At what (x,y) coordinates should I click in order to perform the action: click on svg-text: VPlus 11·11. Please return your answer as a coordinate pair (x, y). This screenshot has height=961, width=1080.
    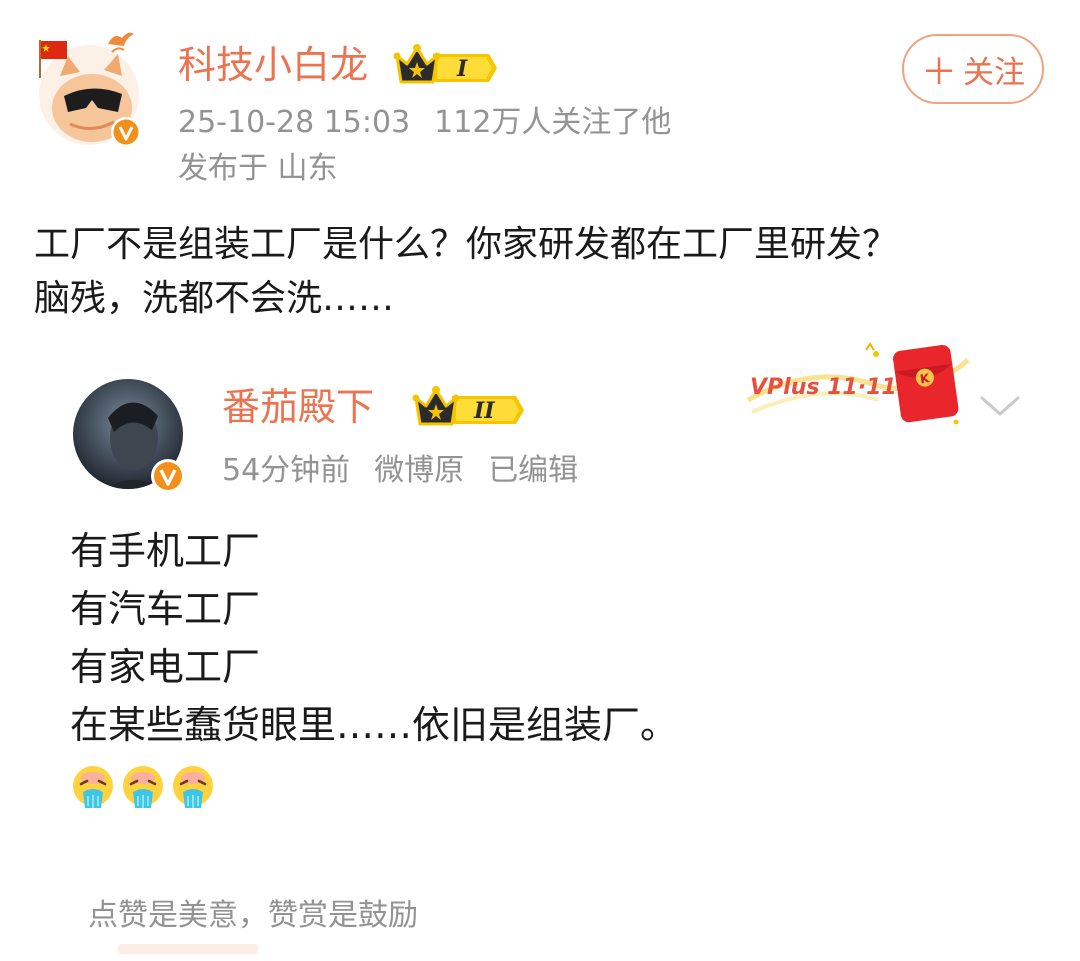
    Looking at the image, I should click on (823, 387).